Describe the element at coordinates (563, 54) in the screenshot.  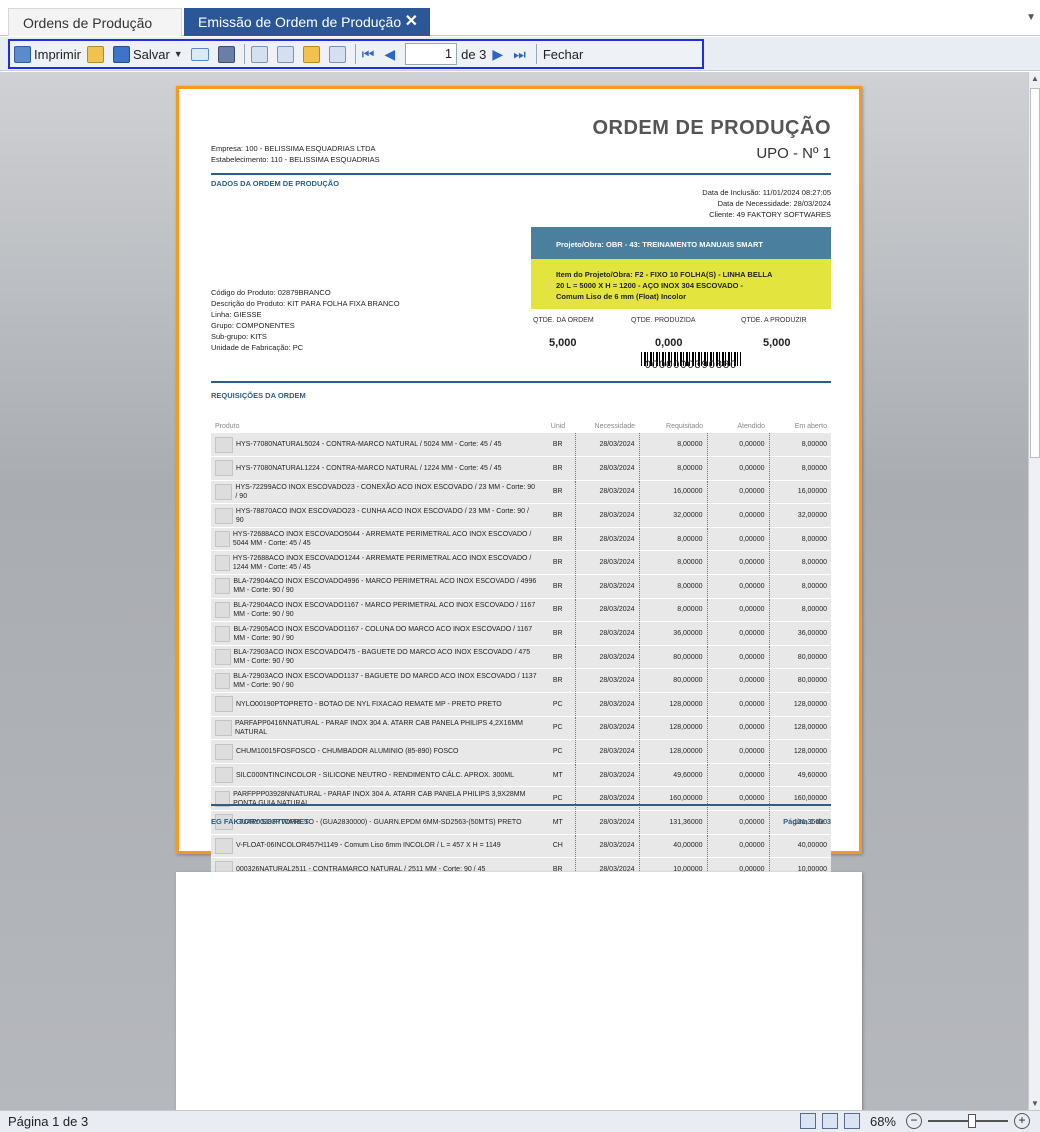
I see `close-button: Fechar` at that location.